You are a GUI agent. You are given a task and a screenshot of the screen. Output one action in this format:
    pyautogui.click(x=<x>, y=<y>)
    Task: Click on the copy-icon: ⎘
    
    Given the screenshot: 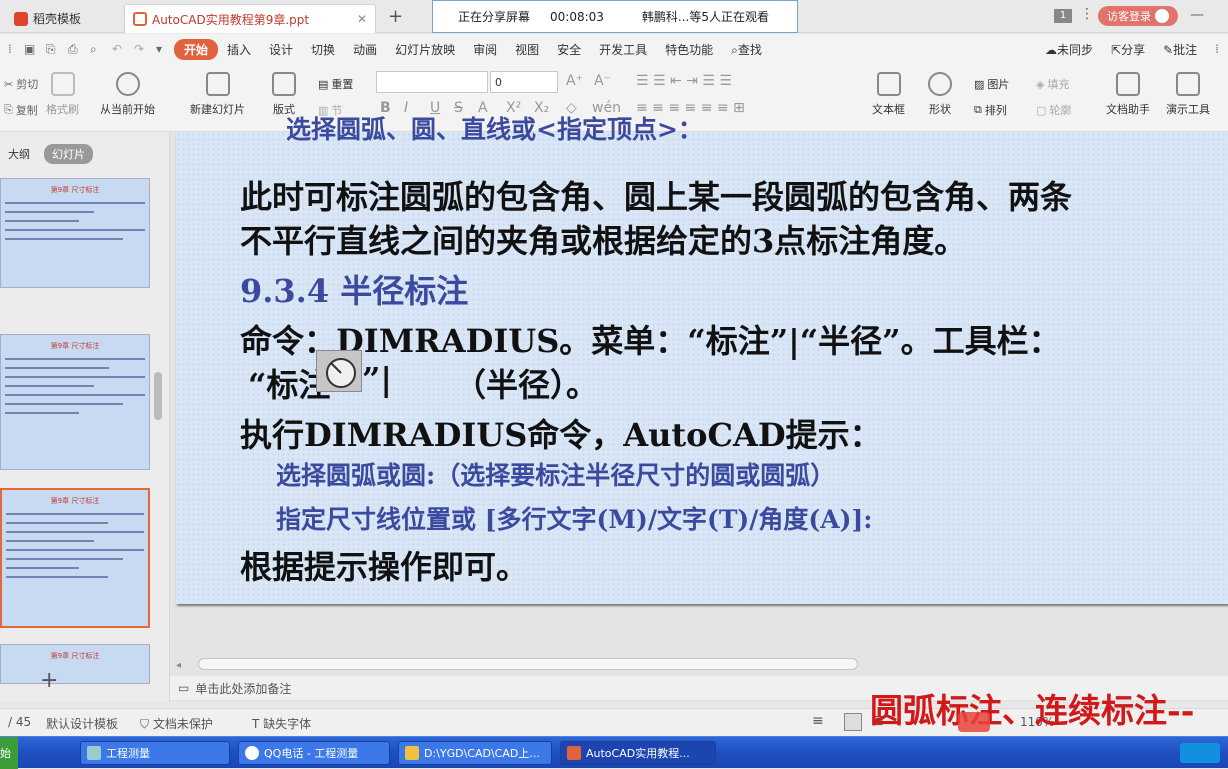 What is the action you would take?
    pyautogui.click(x=8, y=109)
    